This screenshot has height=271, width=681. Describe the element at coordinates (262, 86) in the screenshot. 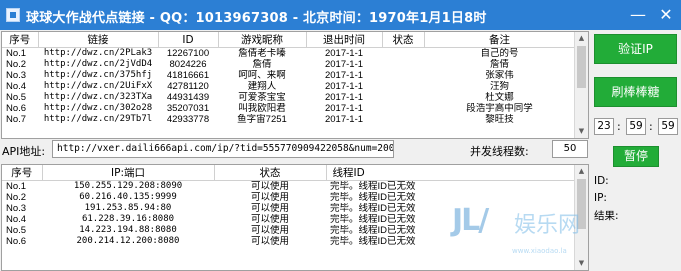

I see `account-row-cell: 建翔人` at that location.